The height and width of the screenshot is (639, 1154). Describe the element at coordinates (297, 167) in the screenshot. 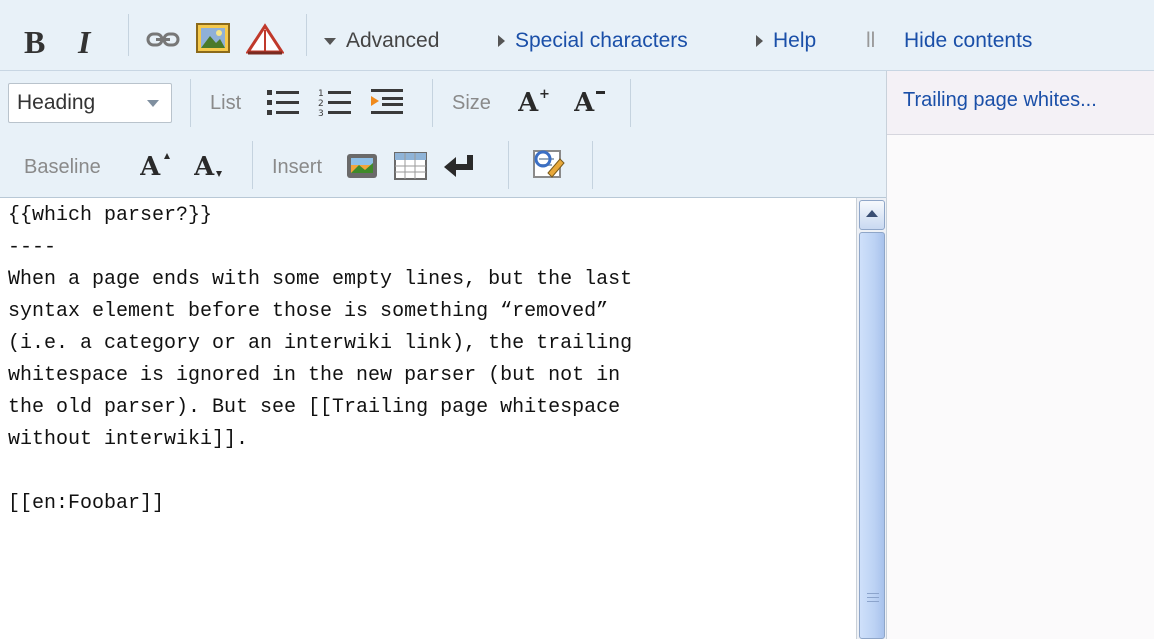

I see `insert-label: Insert` at that location.